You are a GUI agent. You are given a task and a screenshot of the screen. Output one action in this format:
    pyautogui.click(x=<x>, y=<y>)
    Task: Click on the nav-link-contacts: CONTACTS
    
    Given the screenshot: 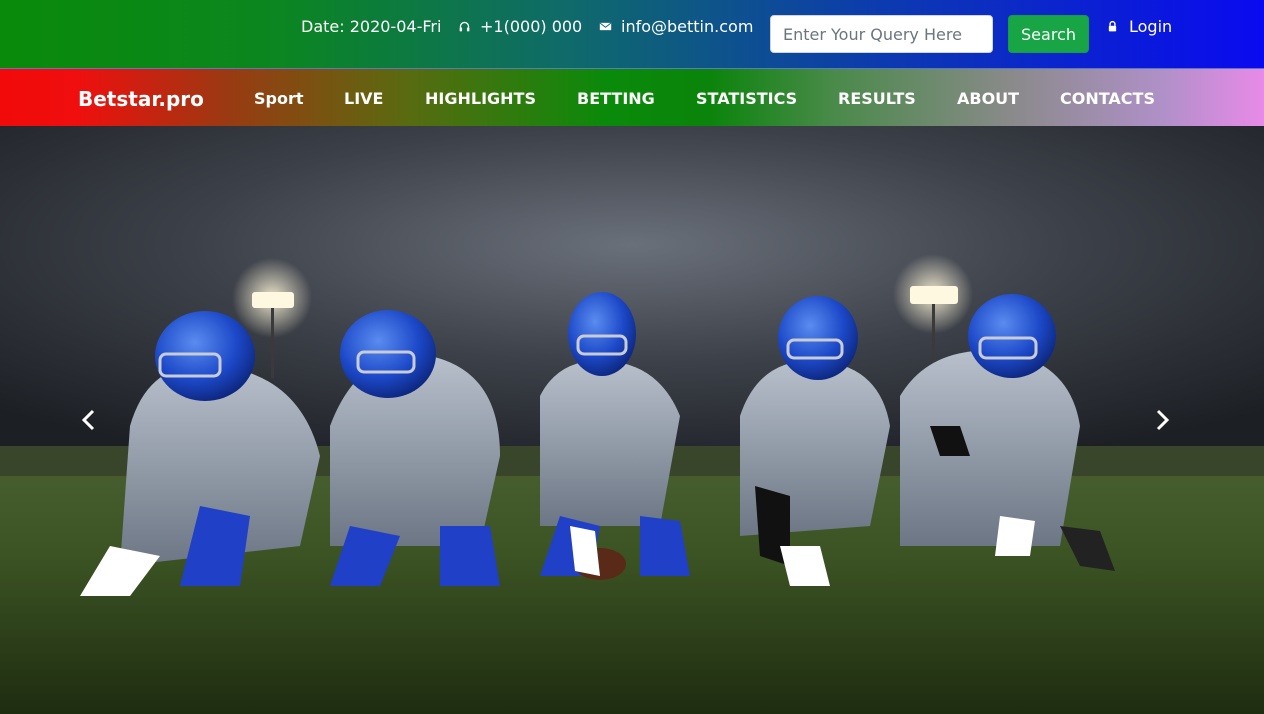 What is the action you would take?
    pyautogui.click(x=1107, y=98)
    